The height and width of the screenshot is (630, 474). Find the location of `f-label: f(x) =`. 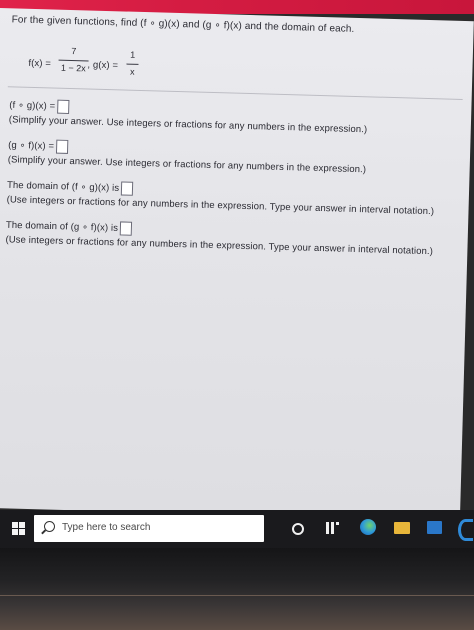

f-label: f(x) = is located at coordinates (40, 63).